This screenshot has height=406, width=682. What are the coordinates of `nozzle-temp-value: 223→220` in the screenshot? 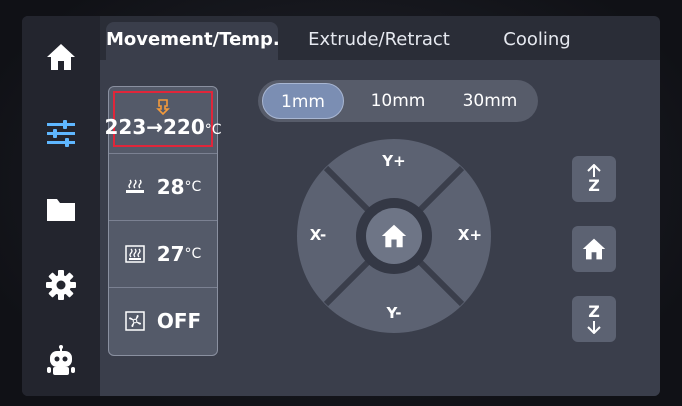 It's located at (154, 127).